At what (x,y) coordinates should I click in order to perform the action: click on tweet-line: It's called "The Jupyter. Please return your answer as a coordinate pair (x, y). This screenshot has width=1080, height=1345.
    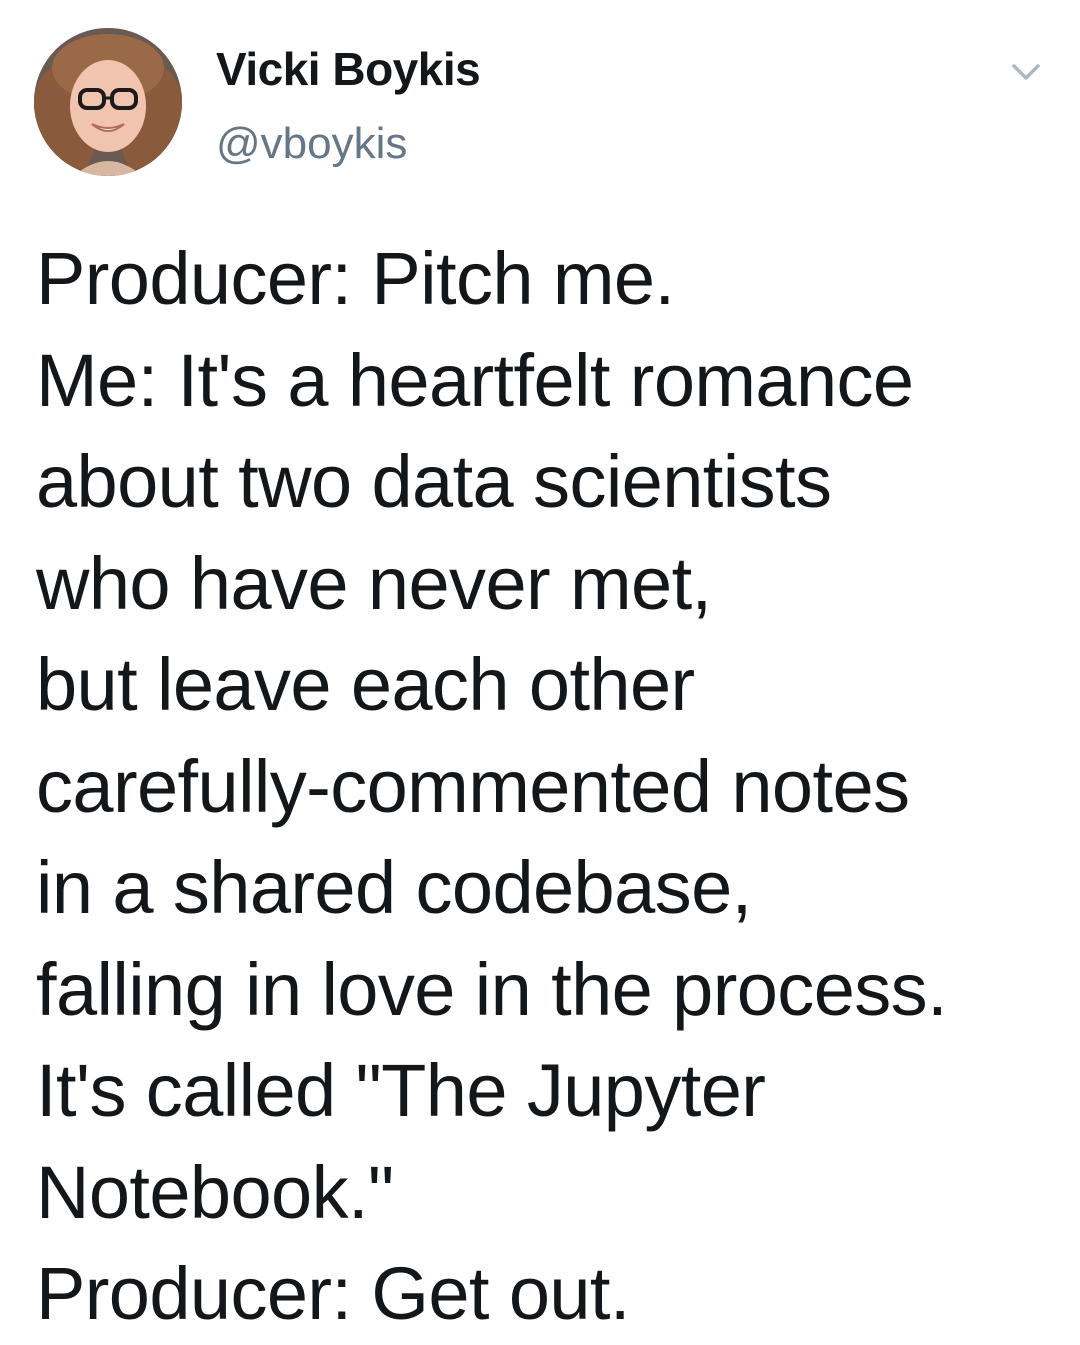
    Looking at the image, I should click on (401, 1090).